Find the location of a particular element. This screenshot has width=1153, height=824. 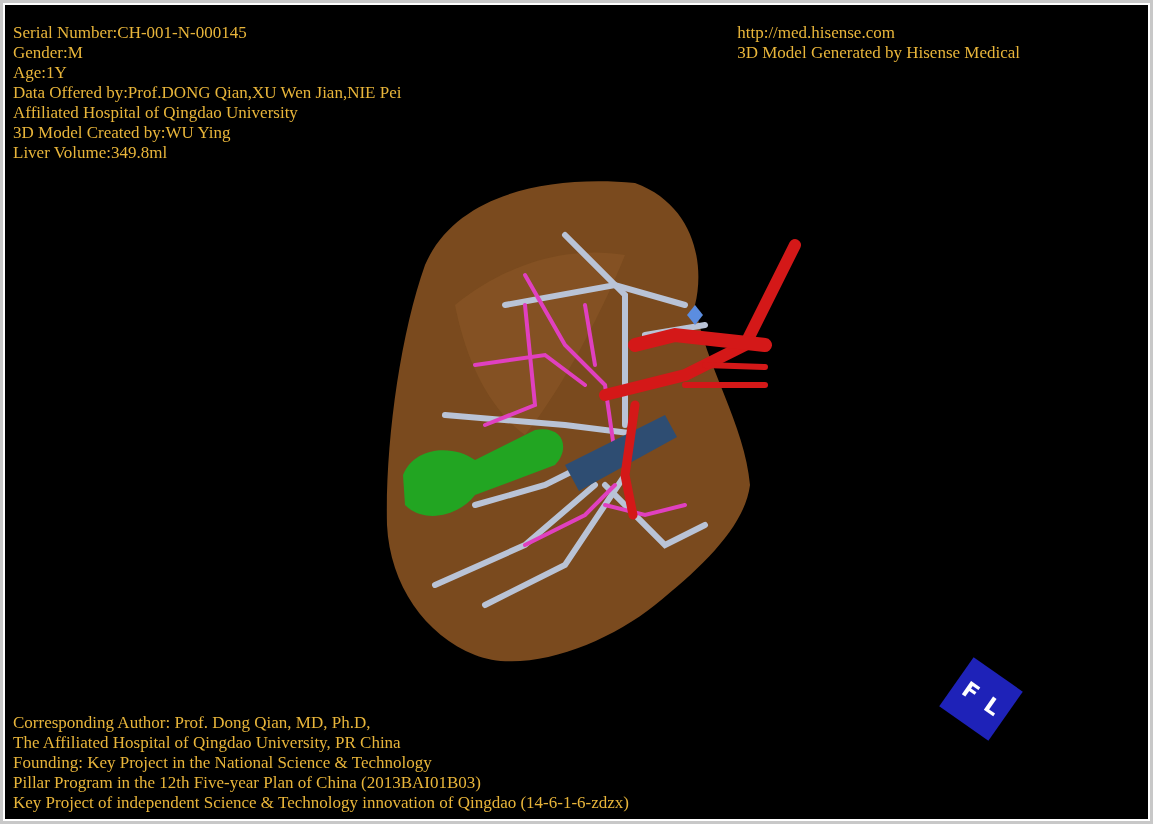

info-text: Gender:M is located at coordinates (48, 53).